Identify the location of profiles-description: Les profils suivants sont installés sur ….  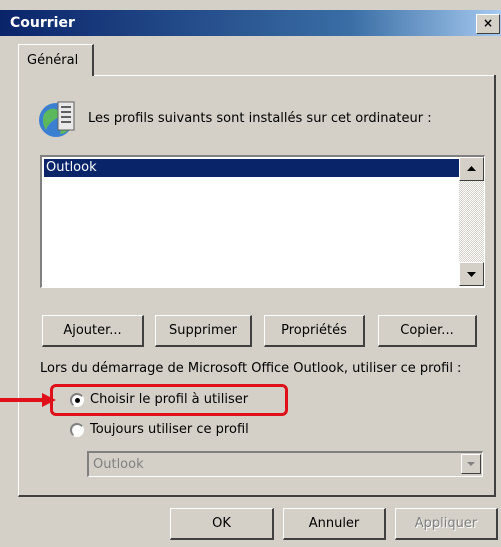
(260, 118).